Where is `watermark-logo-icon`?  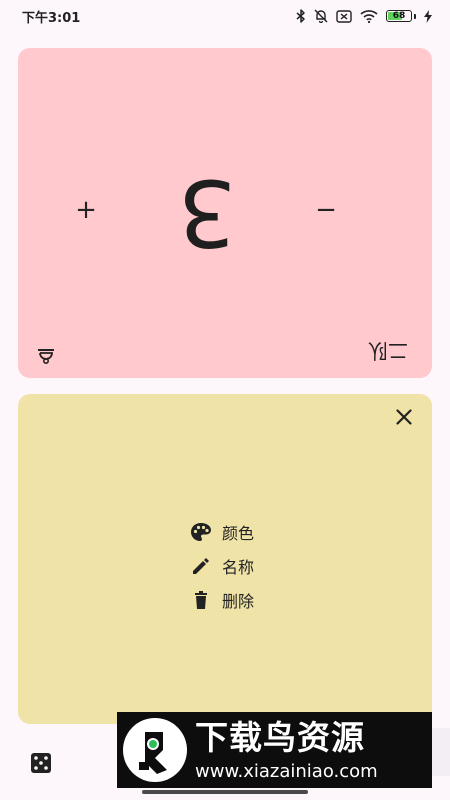
watermark-logo-icon is located at coordinates (155, 750).